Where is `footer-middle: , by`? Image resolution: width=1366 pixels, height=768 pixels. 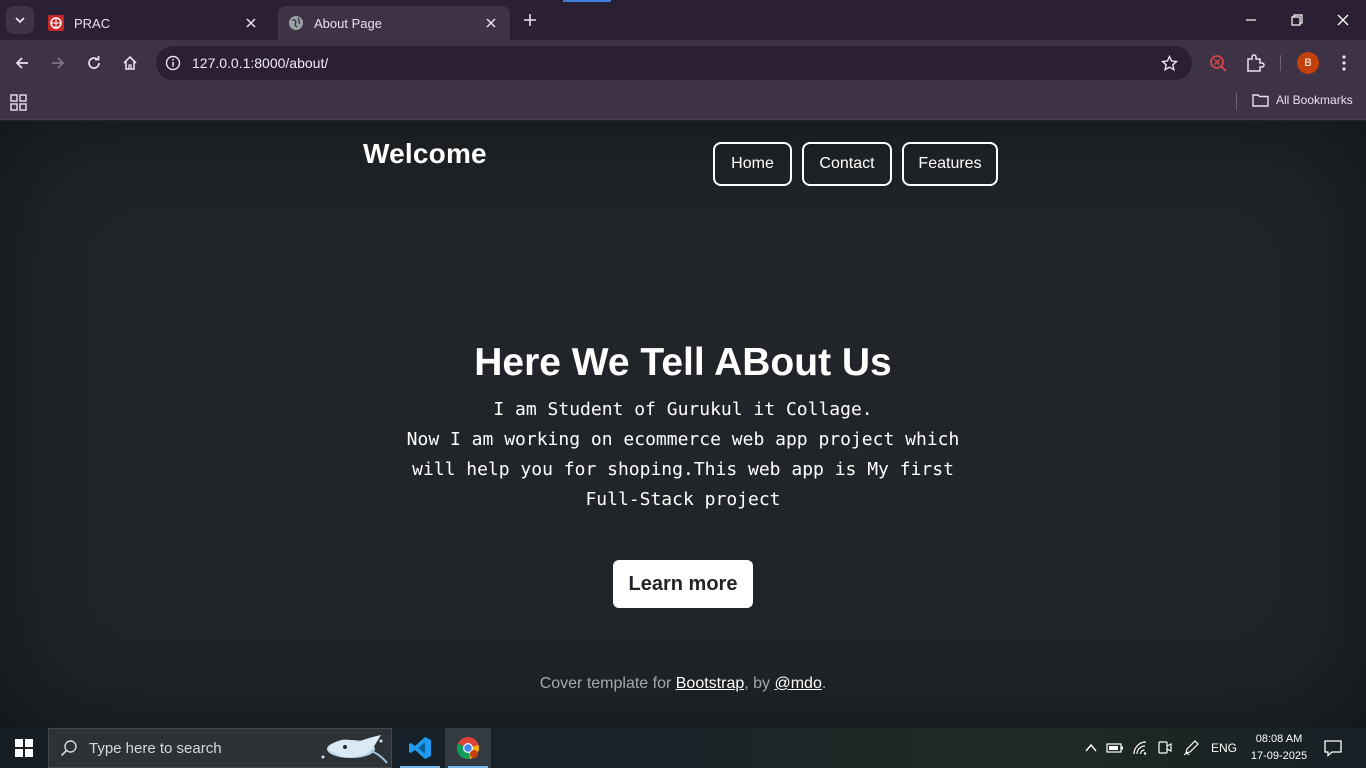 footer-middle: , by is located at coordinates (759, 683).